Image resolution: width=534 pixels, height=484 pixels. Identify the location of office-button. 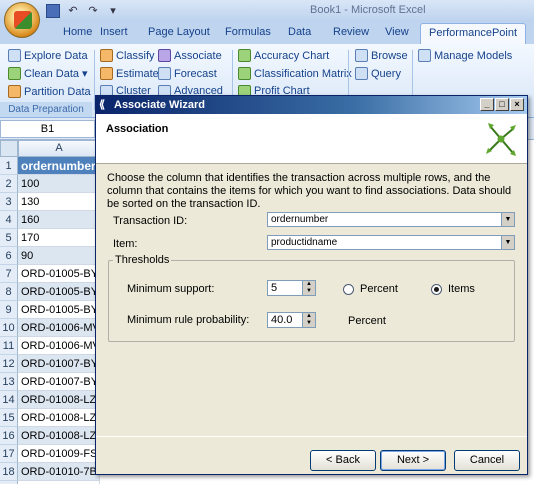
(22, 20).